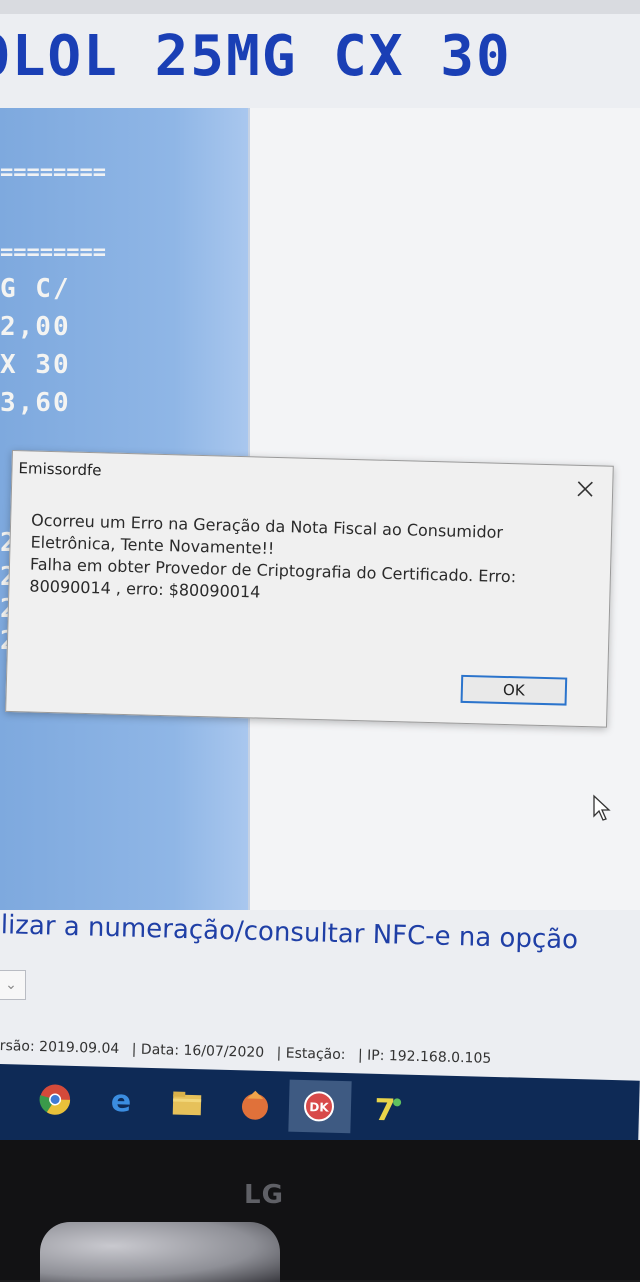 The width and height of the screenshot is (640, 1282). I want to click on monitor-brand-logo: LG, so click(264, 1195).